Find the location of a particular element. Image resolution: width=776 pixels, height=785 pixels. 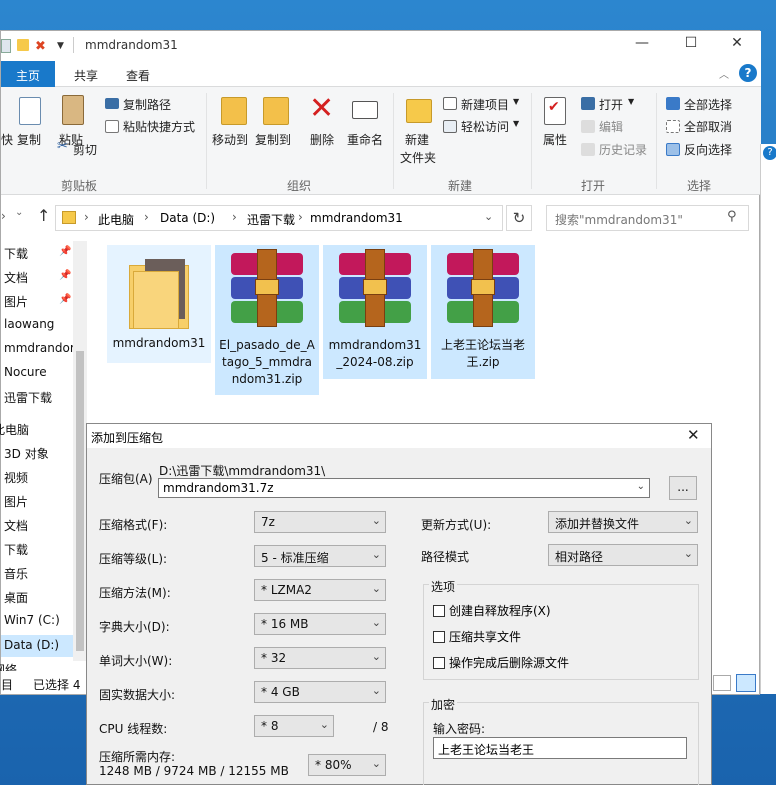

history-button: 历史记录 is located at coordinates (623, 149).